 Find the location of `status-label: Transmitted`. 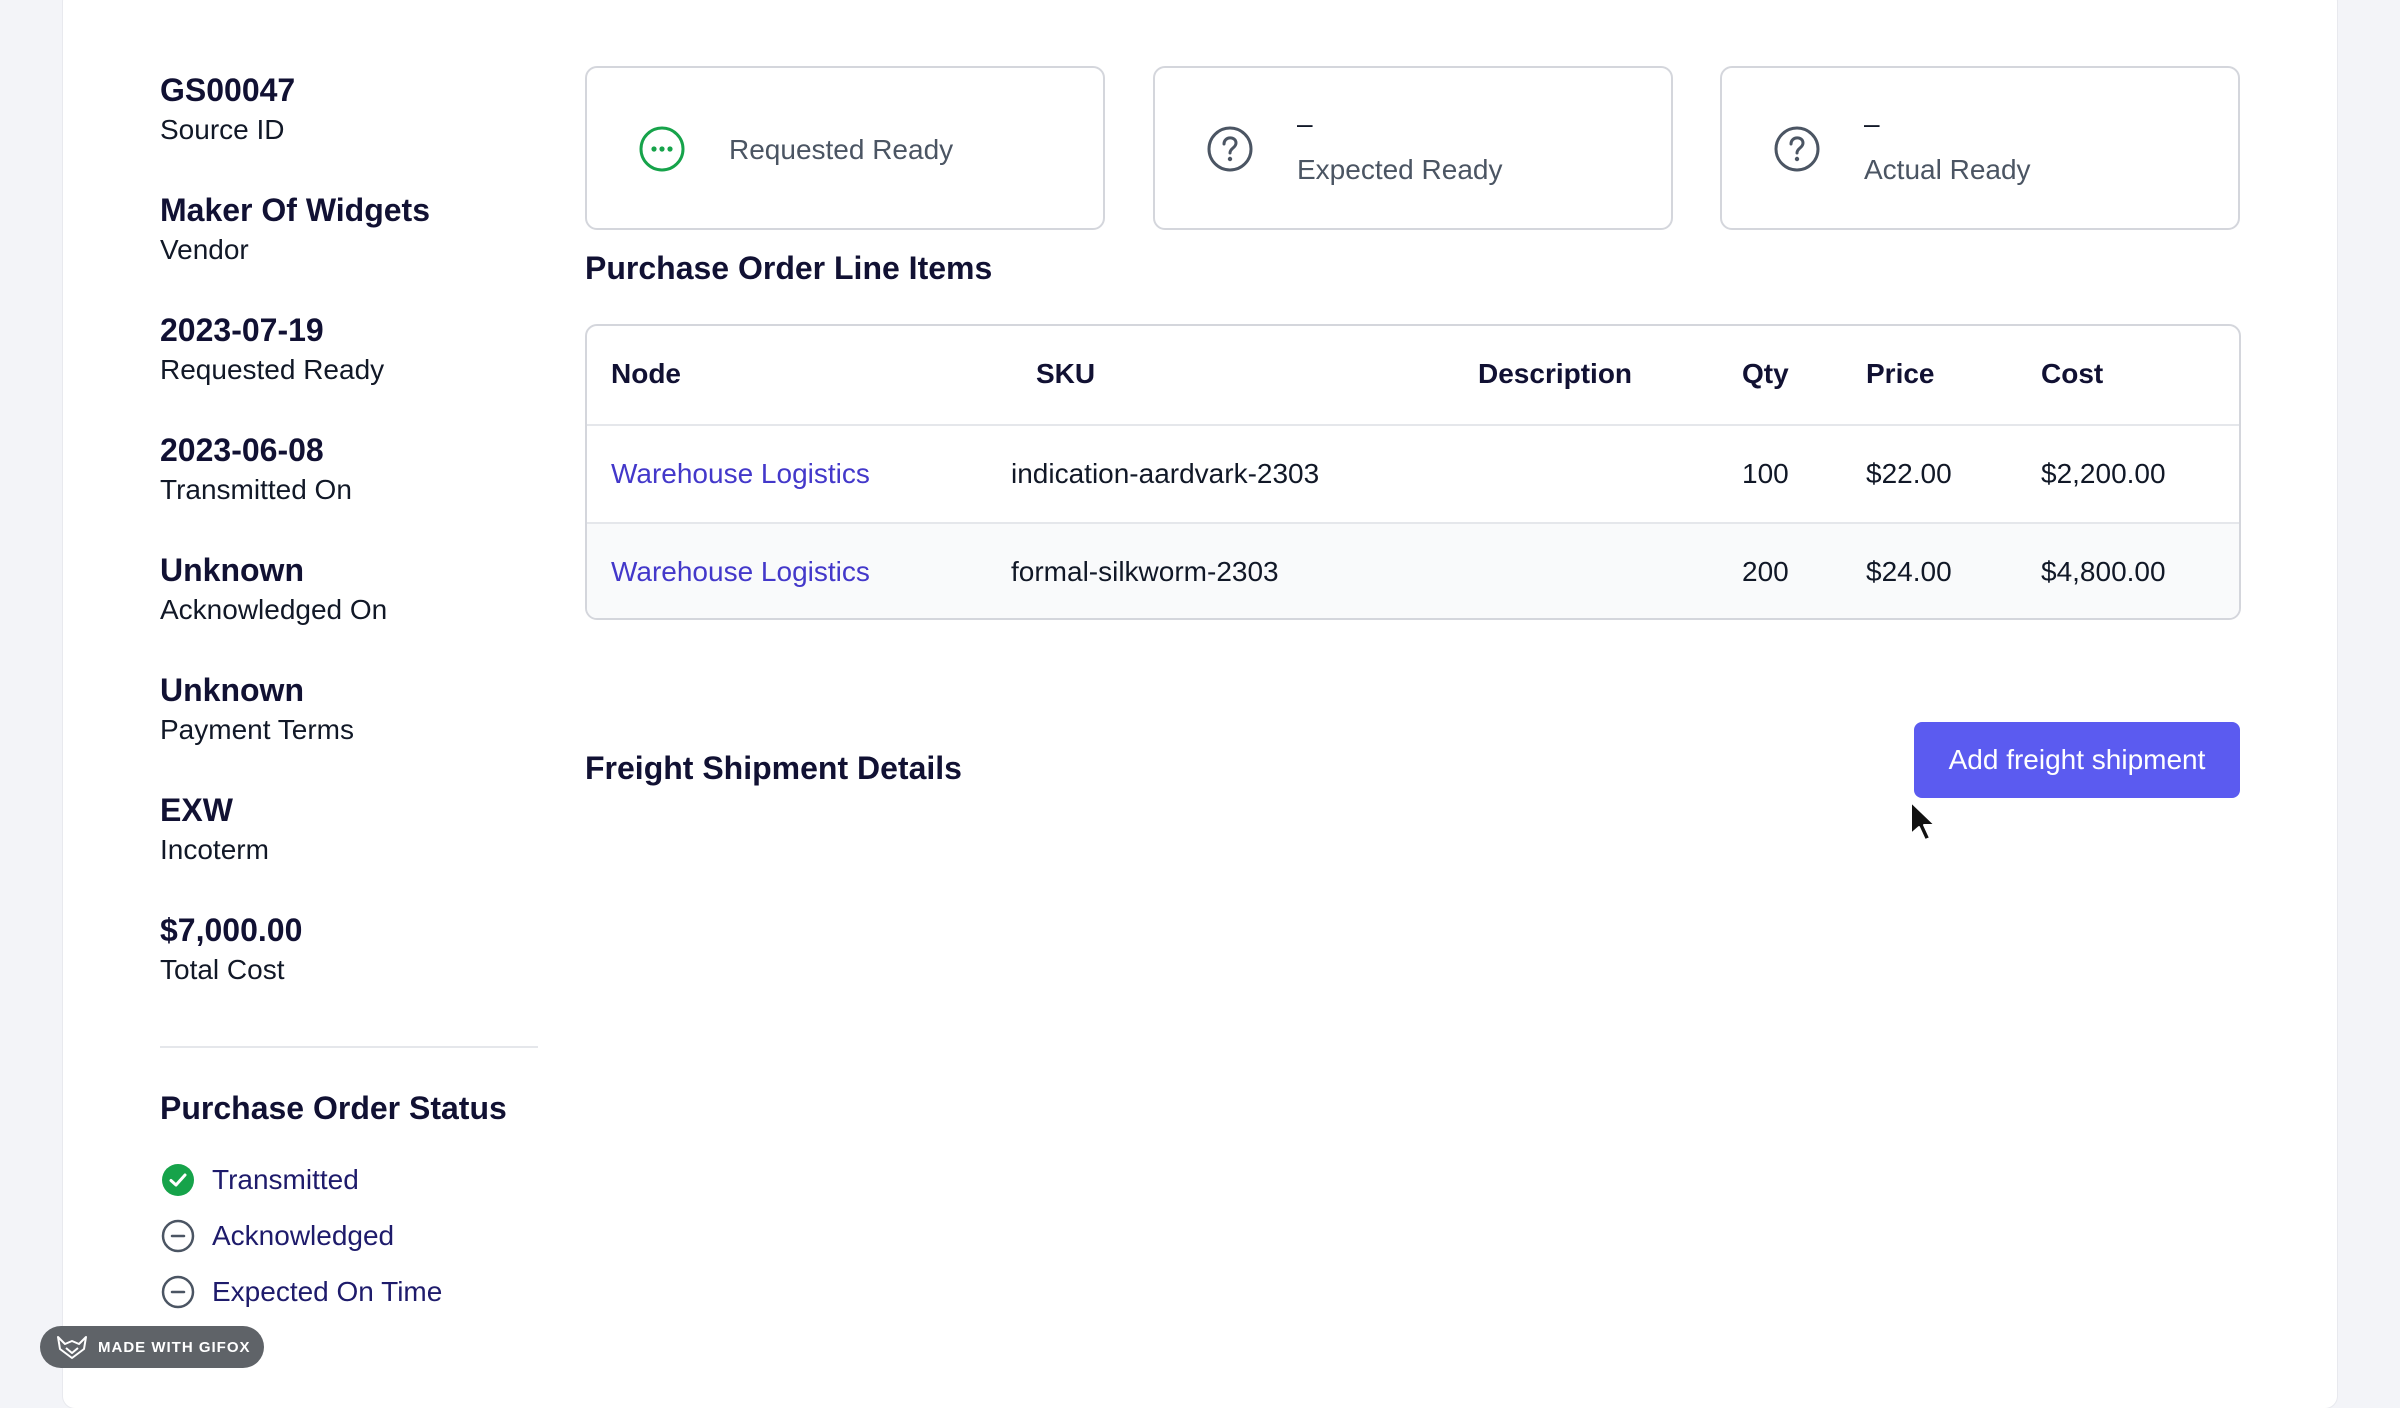

status-label: Transmitted is located at coordinates (285, 1179).